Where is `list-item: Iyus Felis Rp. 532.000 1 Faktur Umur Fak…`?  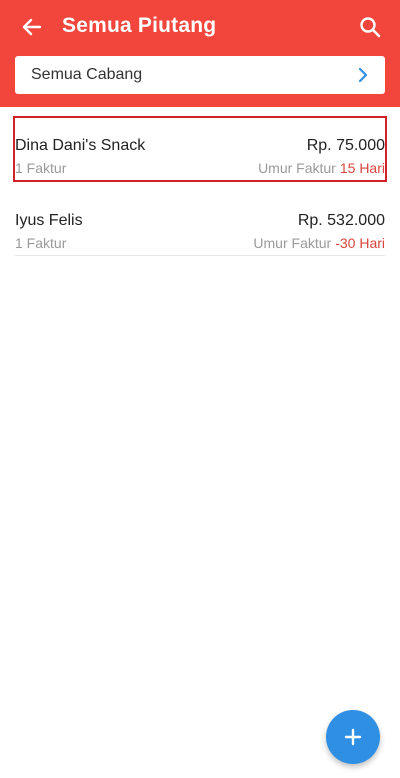
list-item: Iyus Felis Rp. 532.000 1 Faktur Umur Fak… is located at coordinates (200, 224).